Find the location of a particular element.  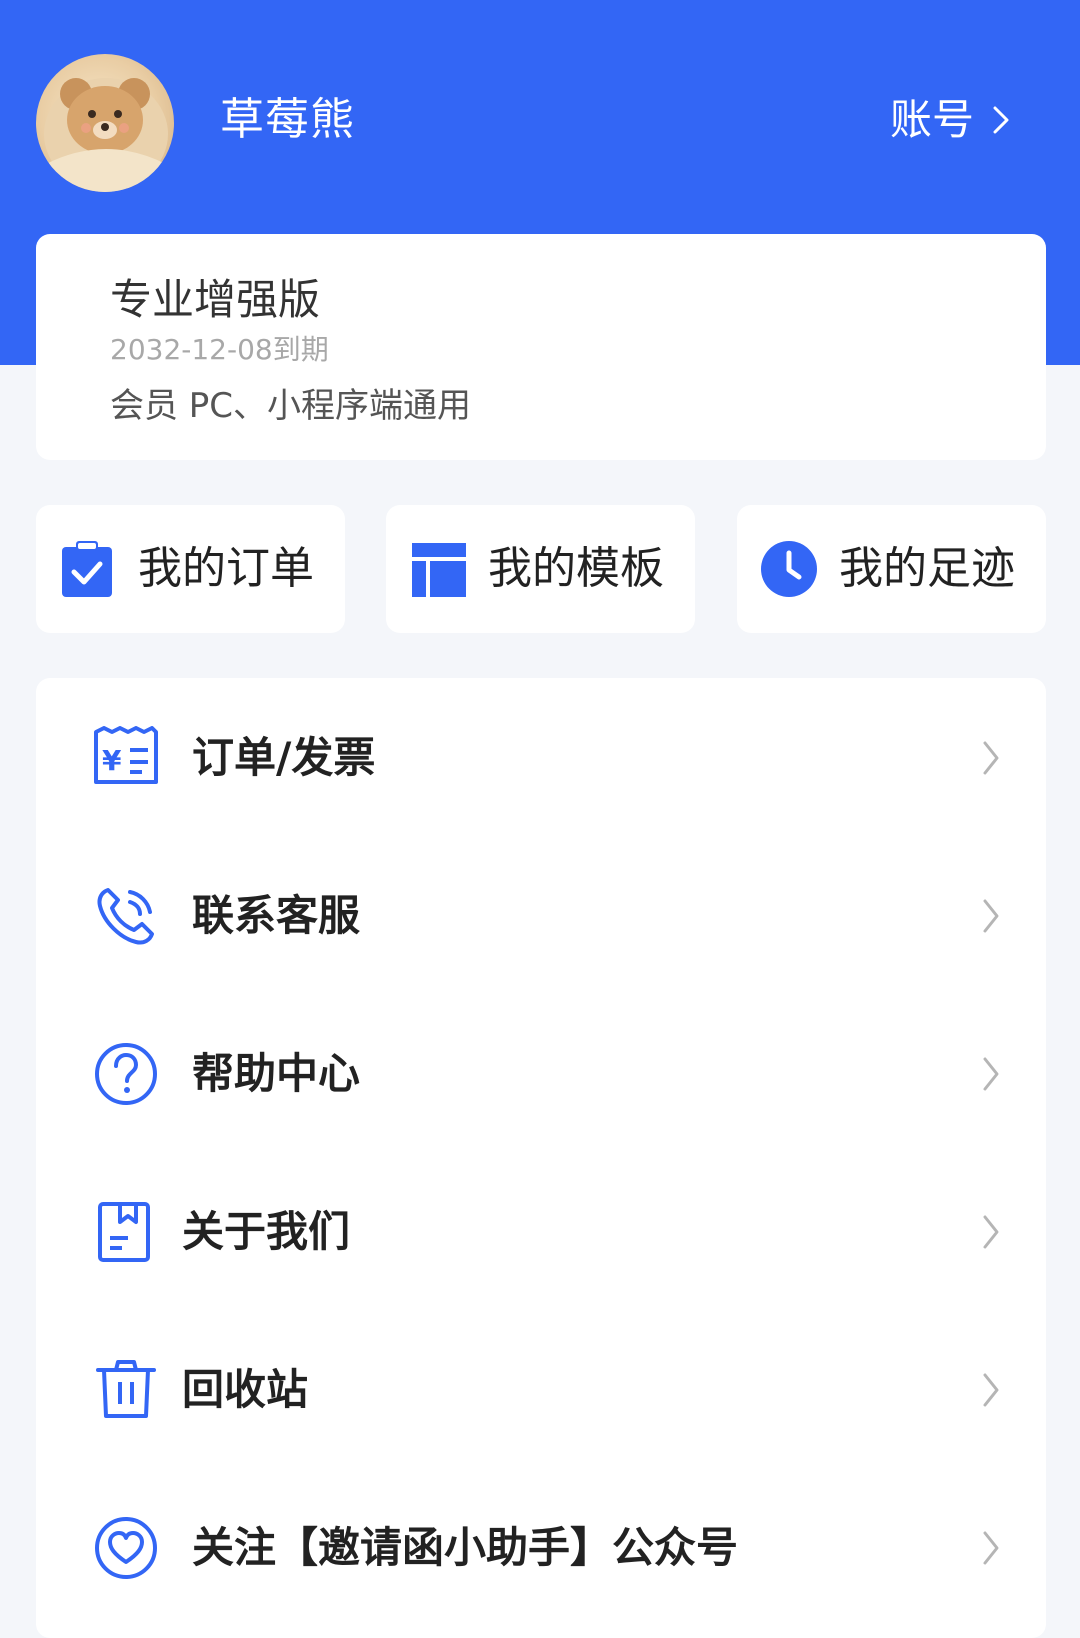

membership-expire-date: 2032-12-08到期 is located at coordinates (219, 349).